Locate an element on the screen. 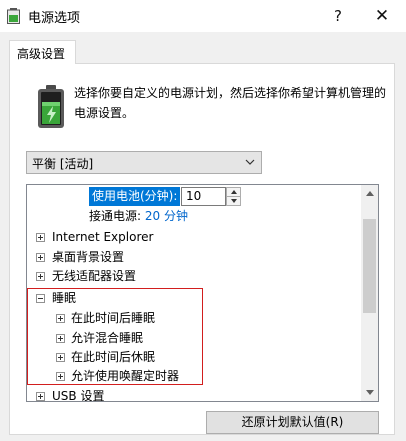  chevron-down-icon is located at coordinates (250, 162).